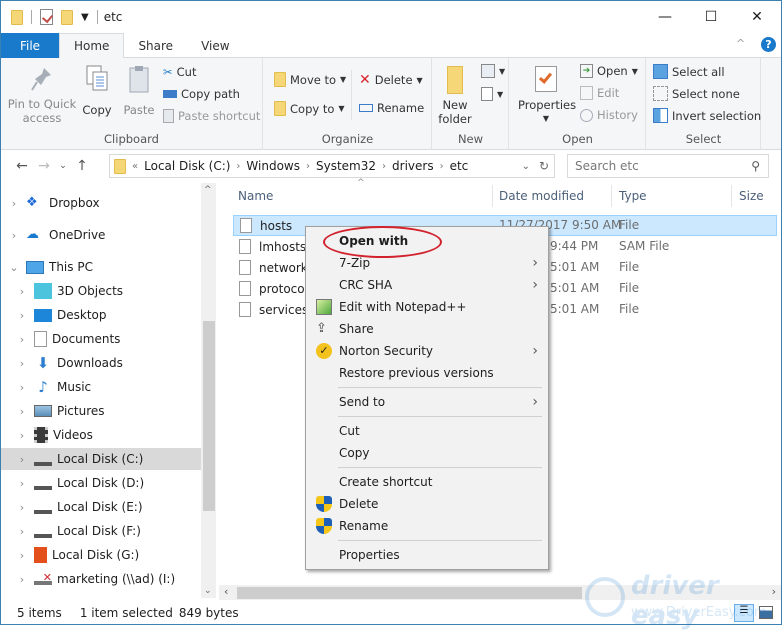 This screenshot has height=631, width=782. I want to click on menu-item-norton-security: ✓ Norton Security ›, so click(427, 351).